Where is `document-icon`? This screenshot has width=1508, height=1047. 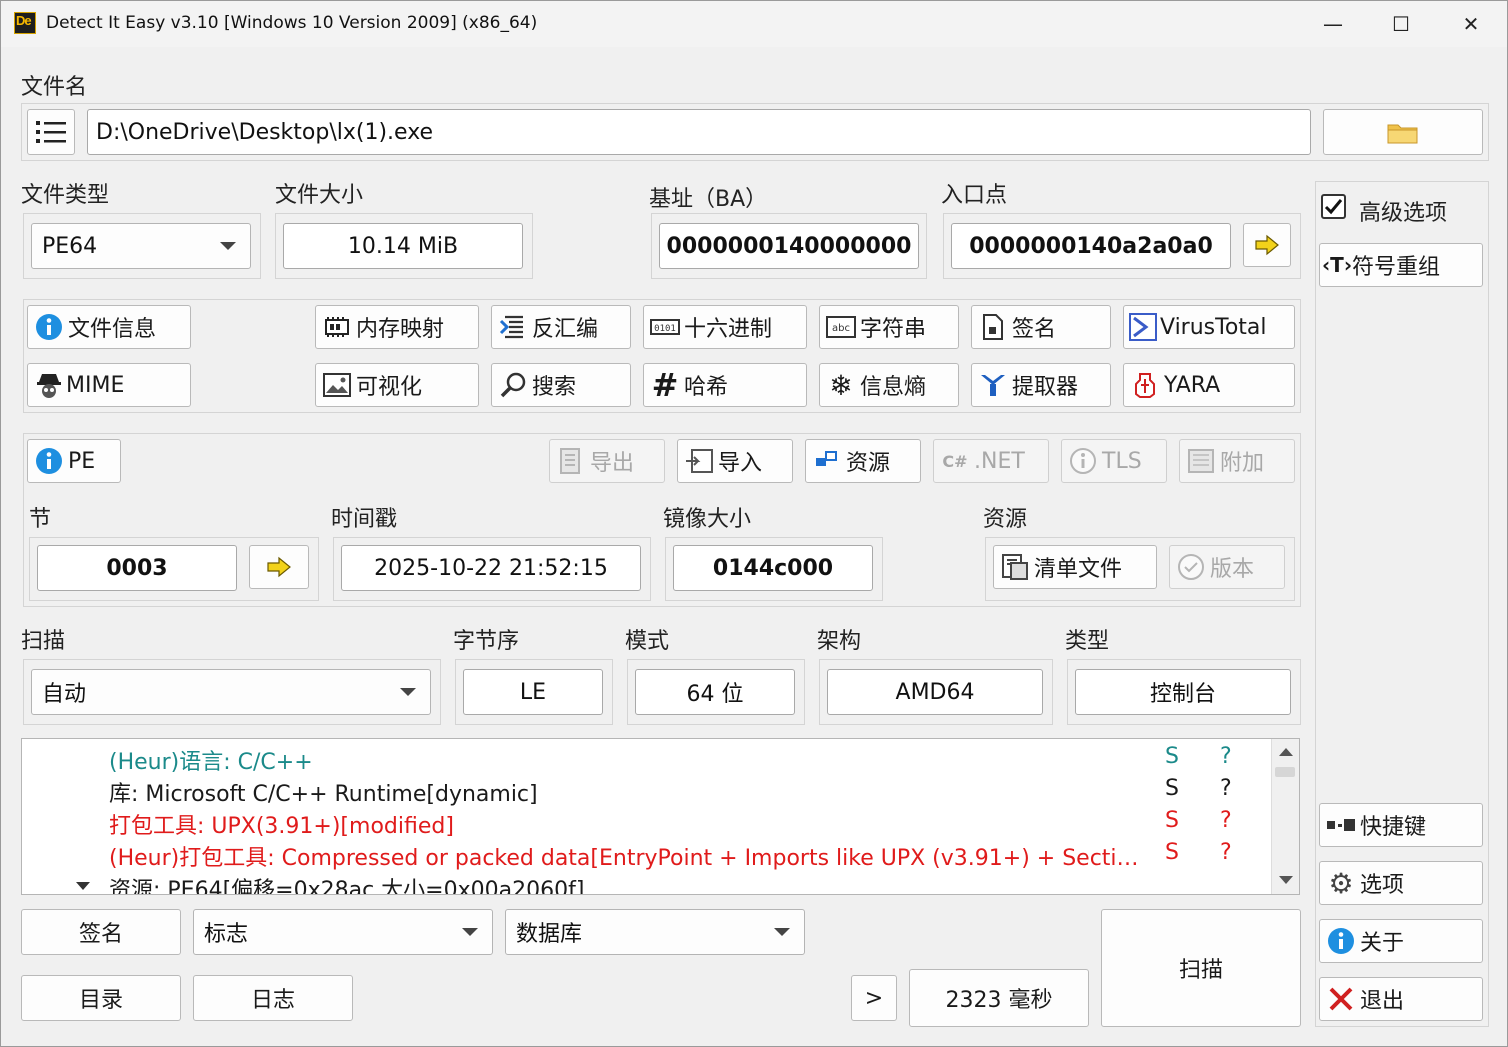 document-icon is located at coordinates (993, 327).